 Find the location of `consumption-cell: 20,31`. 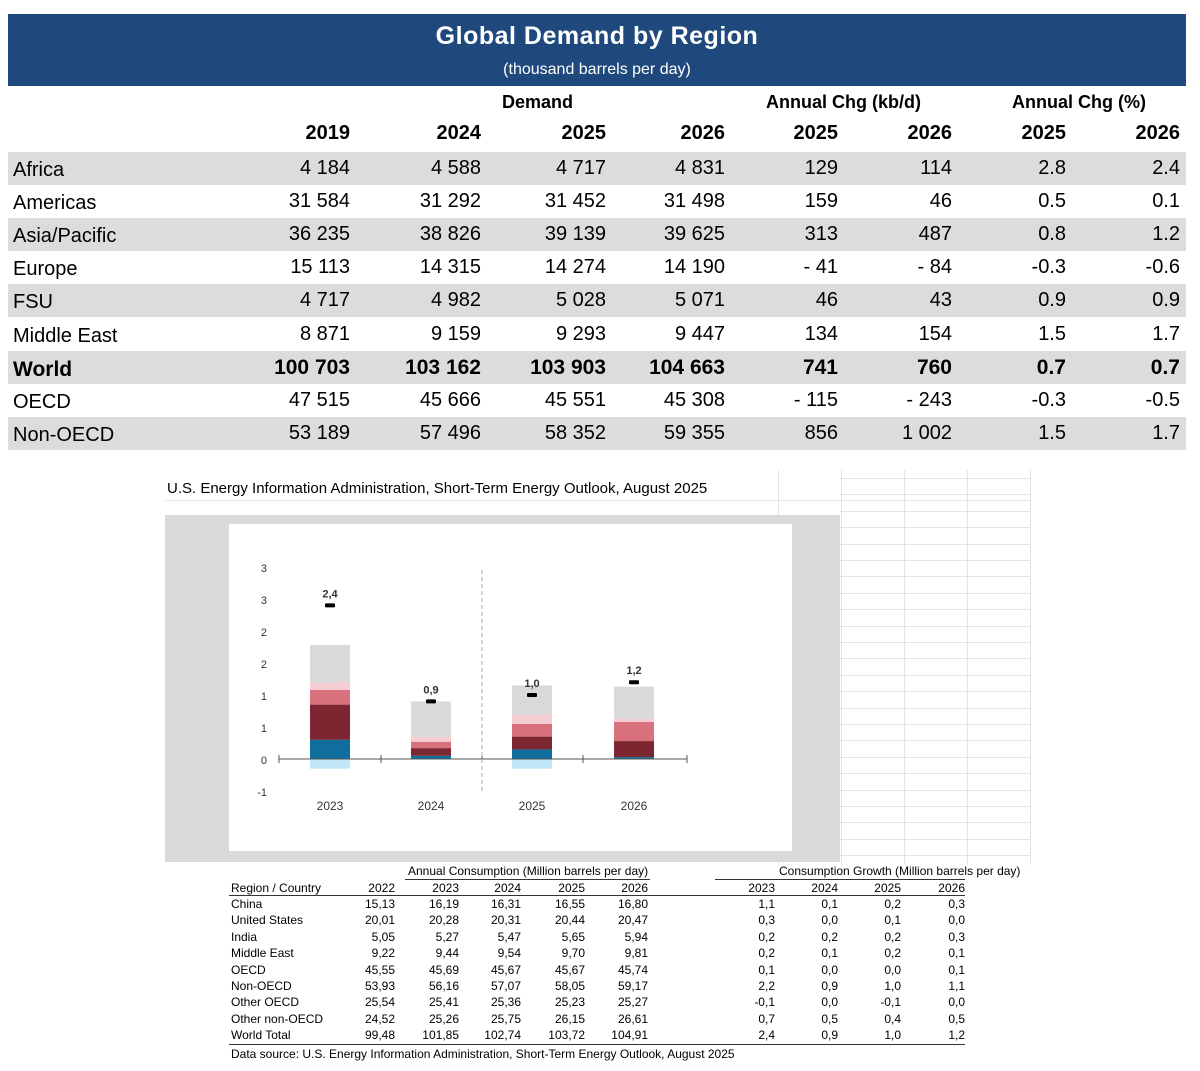

consumption-cell: 20,31 is located at coordinates (505, 920).